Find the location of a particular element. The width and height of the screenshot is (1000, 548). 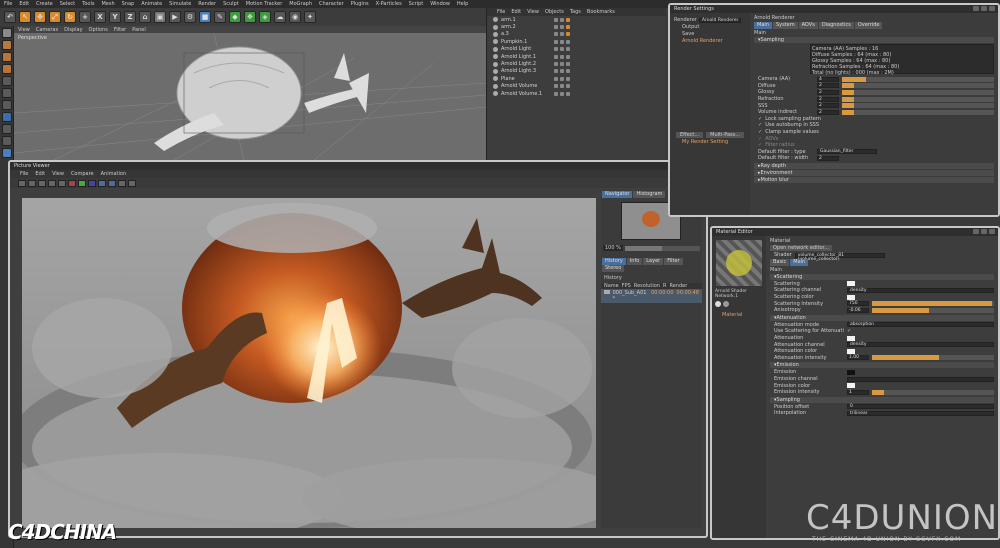

object-row: Arnold Light.1 is located at coordinates (576, 56).